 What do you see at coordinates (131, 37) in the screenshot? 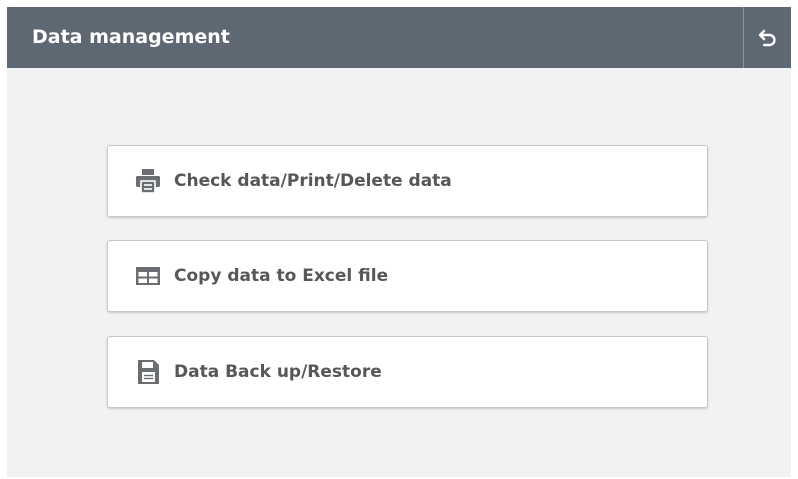
I see `page-title: Data management` at bounding box center [131, 37].